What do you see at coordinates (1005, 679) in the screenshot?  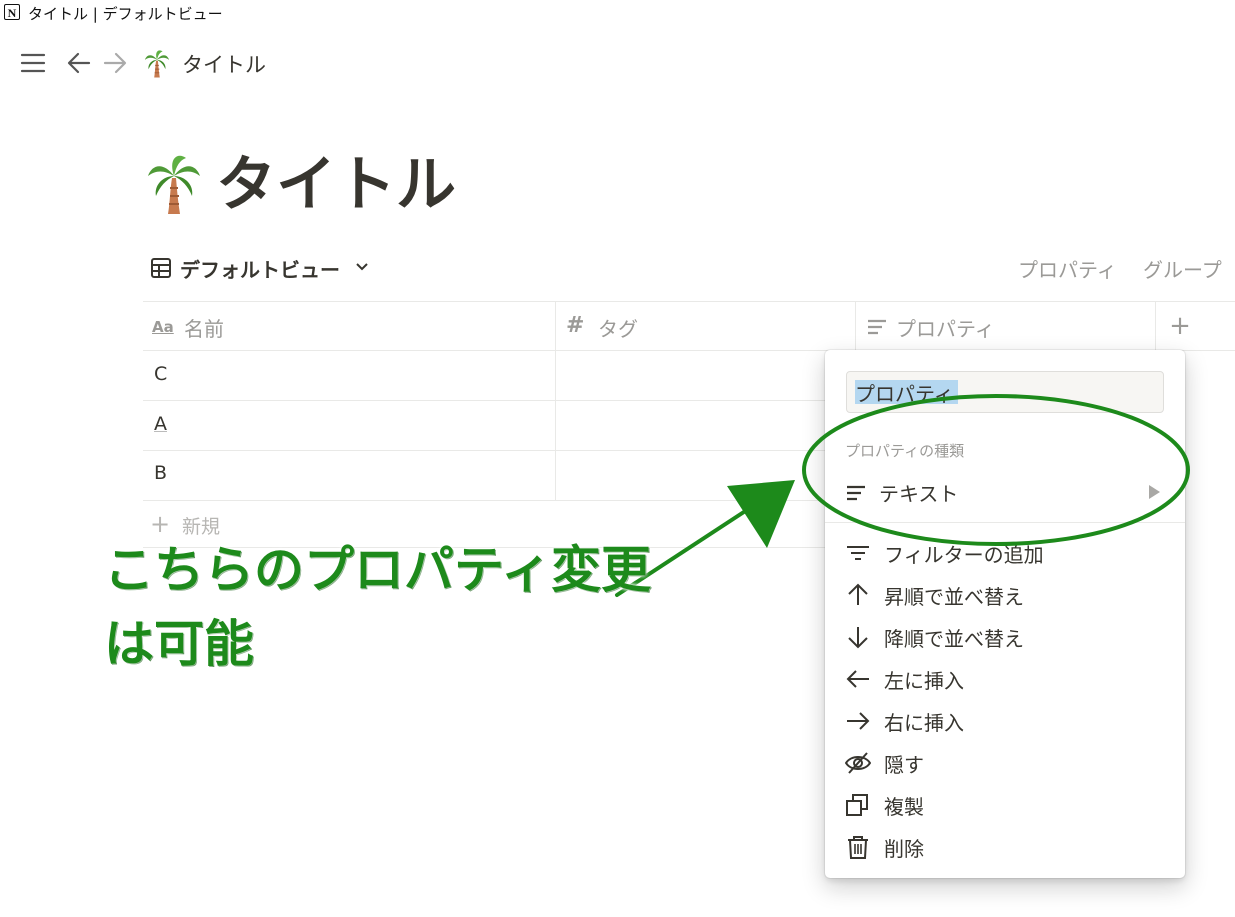 I see `menu-item-insert-left: 左に挿入` at bounding box center [1005, 679].